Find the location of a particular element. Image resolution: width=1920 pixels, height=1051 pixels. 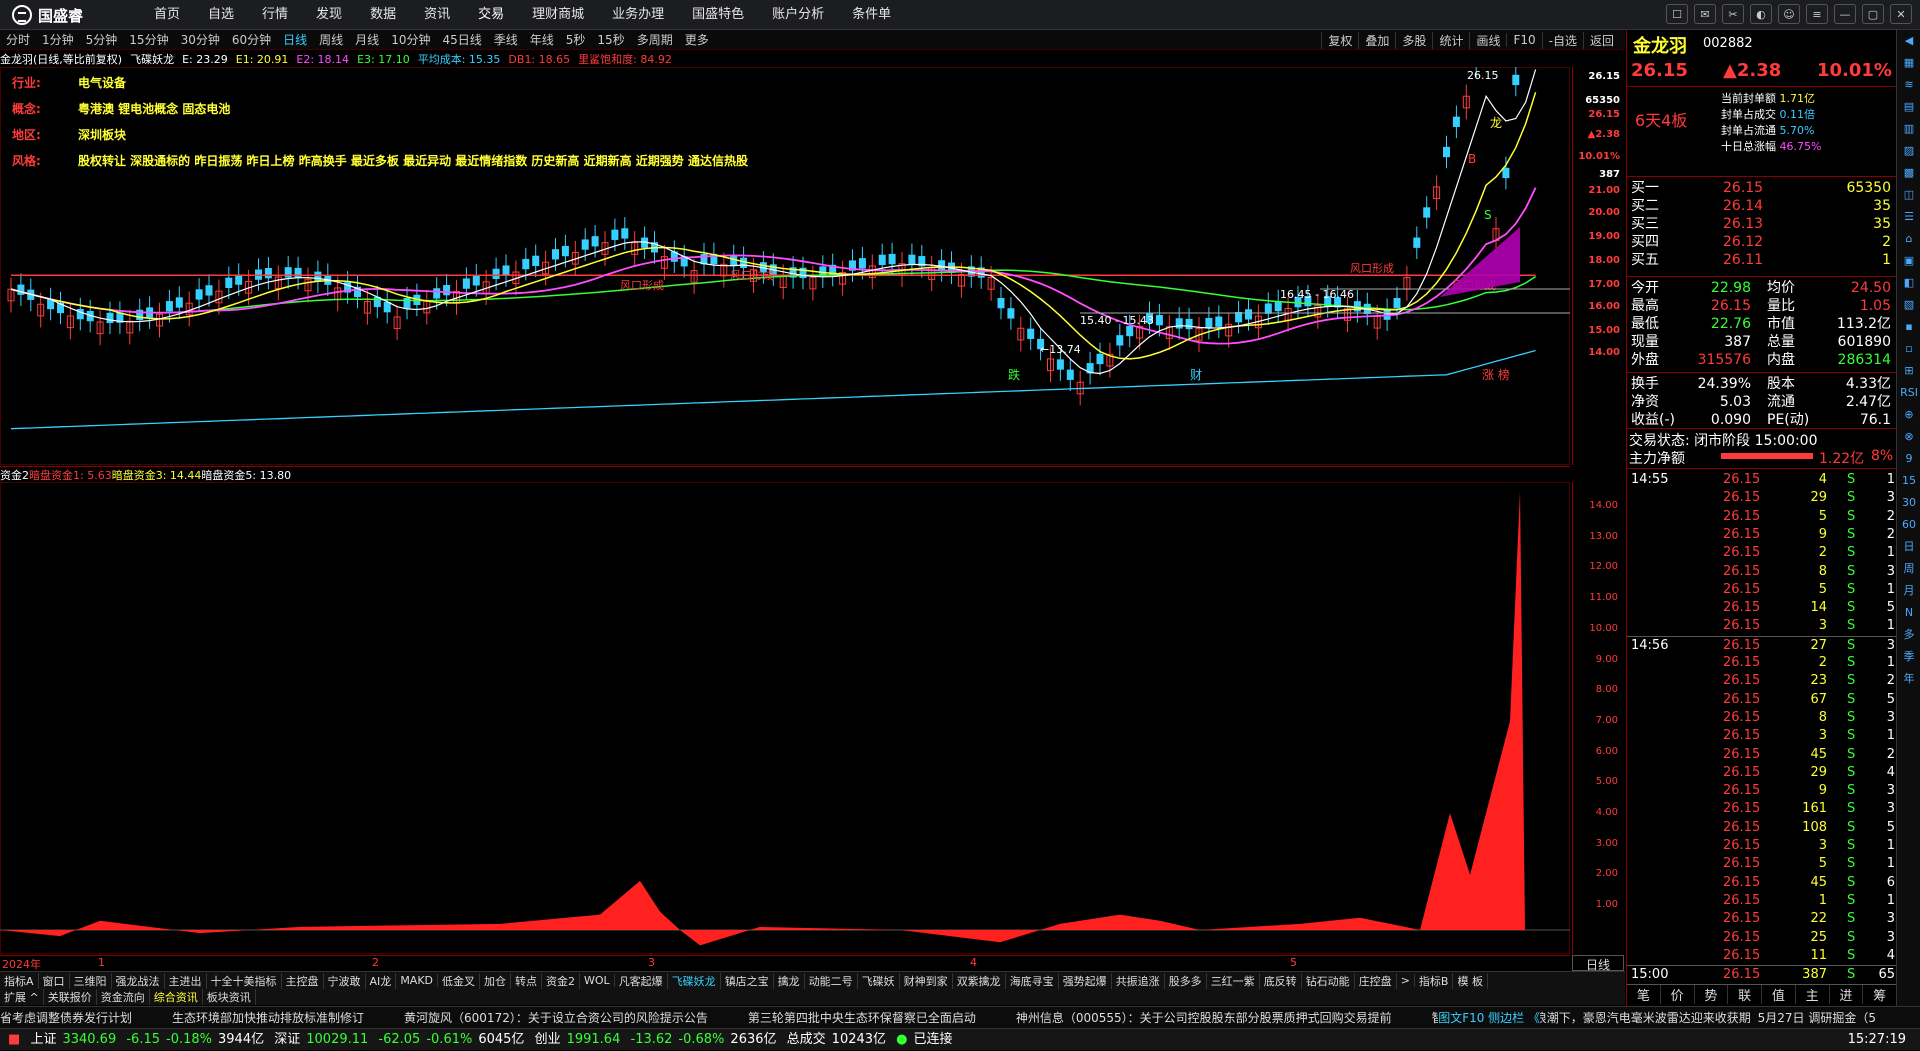

tick-row: 26.15 161 S 3 is located at coordinates (1762, 809).